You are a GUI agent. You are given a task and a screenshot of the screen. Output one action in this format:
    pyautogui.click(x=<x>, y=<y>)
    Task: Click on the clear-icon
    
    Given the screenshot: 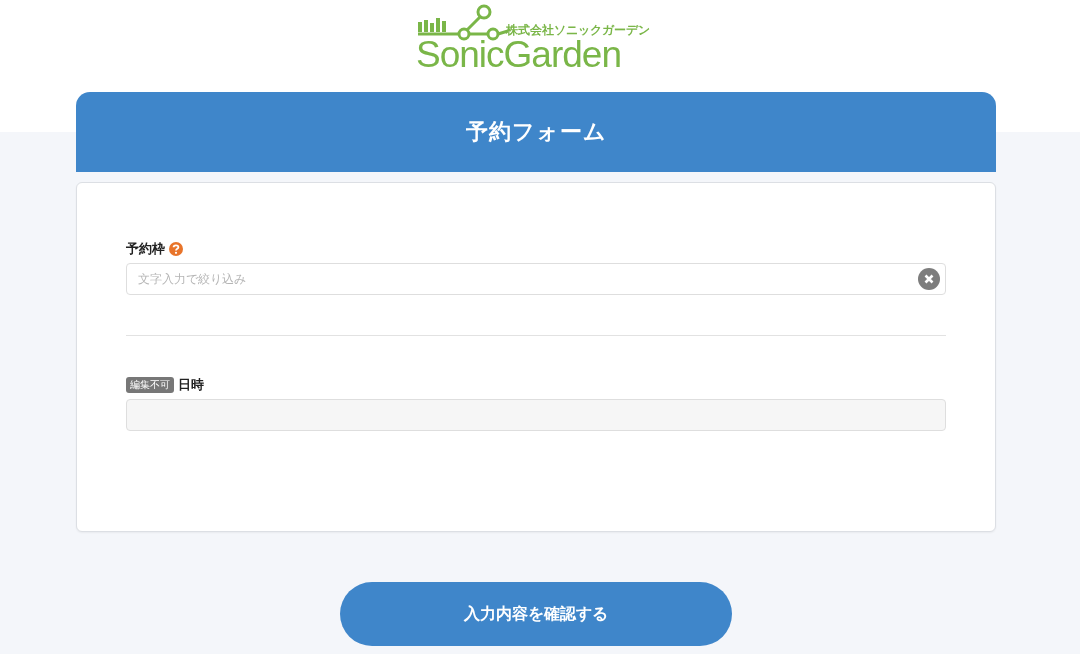 What is the action you would take?
    pyautogui.click(x=929, y=279)
    